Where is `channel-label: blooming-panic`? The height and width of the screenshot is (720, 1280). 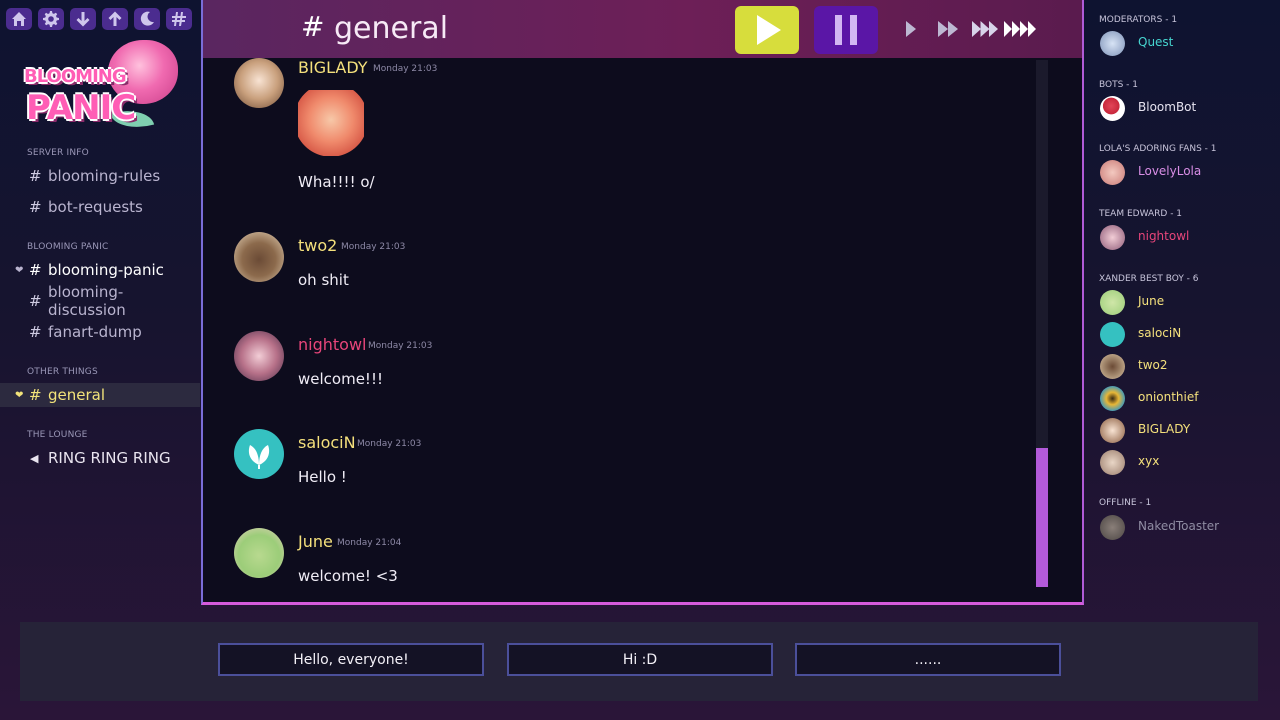
channel-label: blooming-panic is located at coordinates (106, 270).